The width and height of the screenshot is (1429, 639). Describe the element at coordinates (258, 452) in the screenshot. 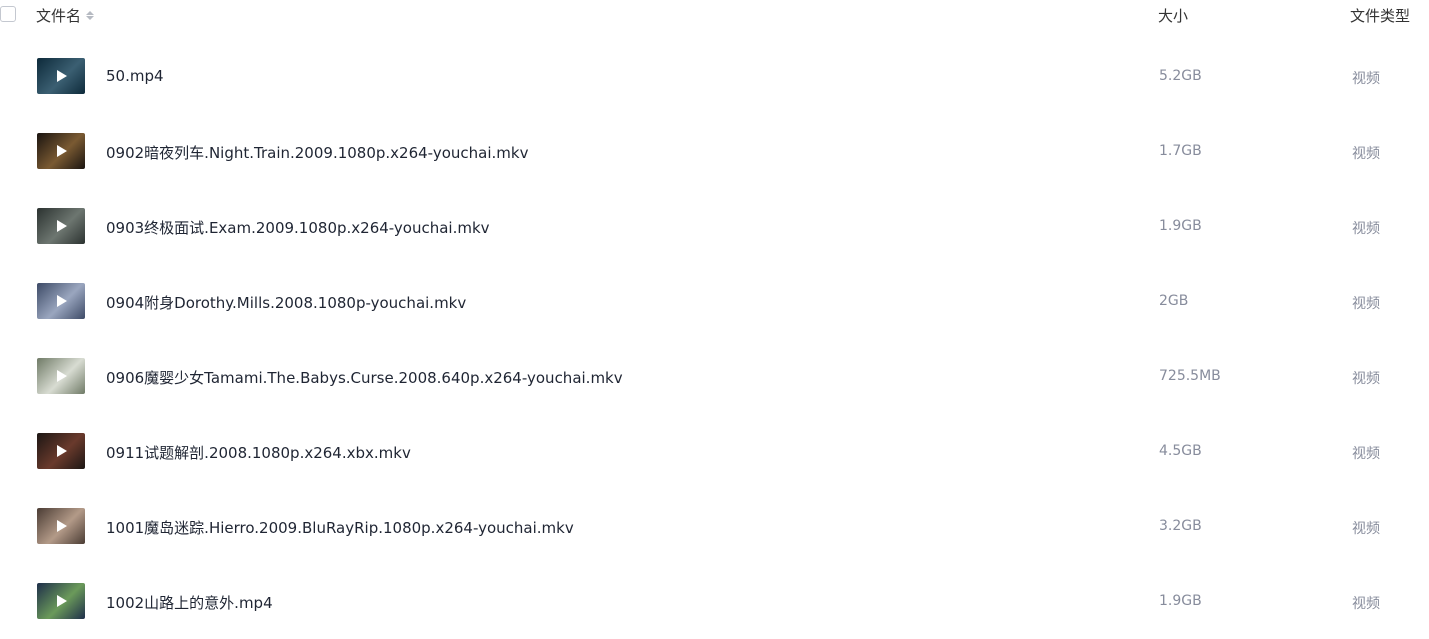

I see `file-name: 0911试题解剖.2008.1080p.x264.xbx.mkv` at that location.